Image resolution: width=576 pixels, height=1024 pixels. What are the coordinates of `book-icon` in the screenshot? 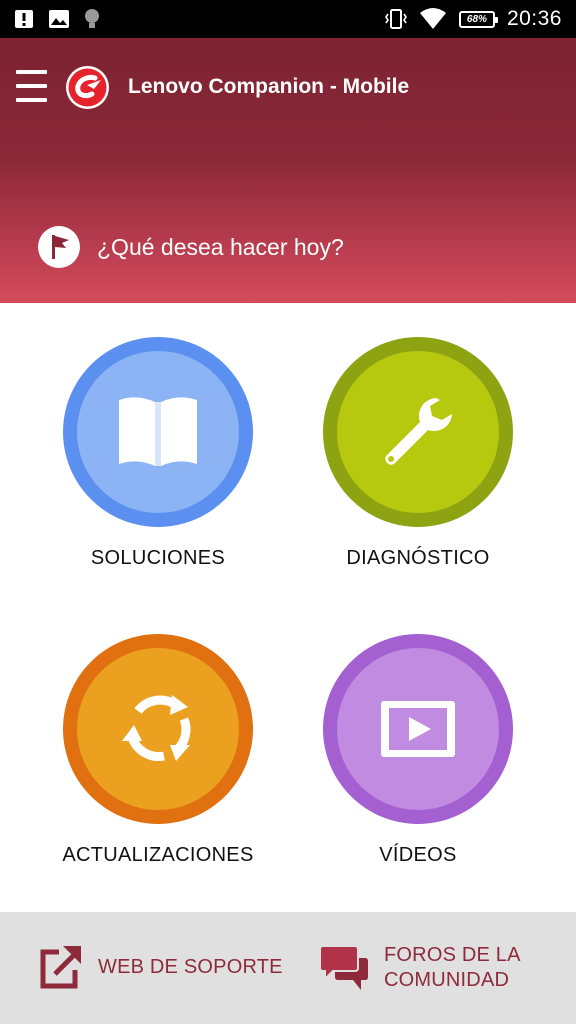 It's located at (158, 431).